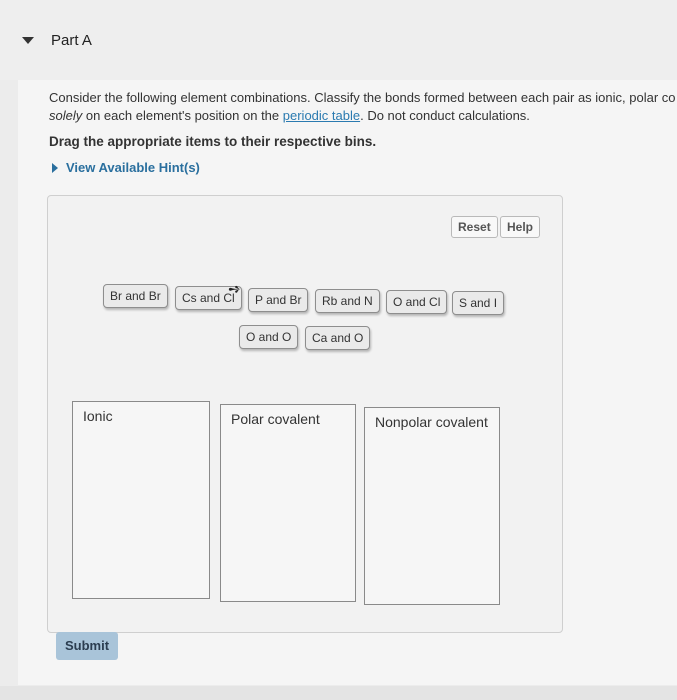  What do you see at coordinates (234, 289) in the screenshot?
I see `mouse-cursor-icon: ➺` at bounding box center [234, 289].